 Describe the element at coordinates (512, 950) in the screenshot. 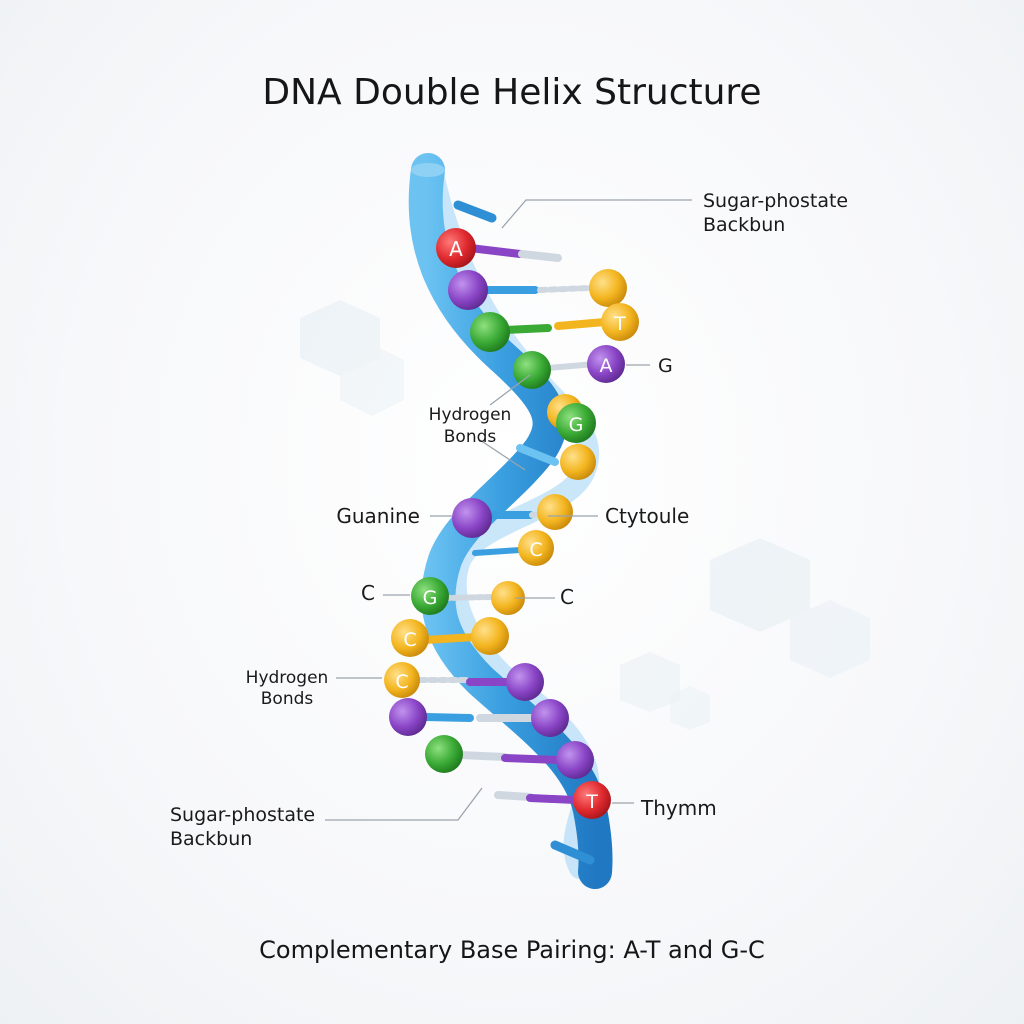

I see `diagram-caption: Complementary Base Pairing: A-T and G-C` at that location.